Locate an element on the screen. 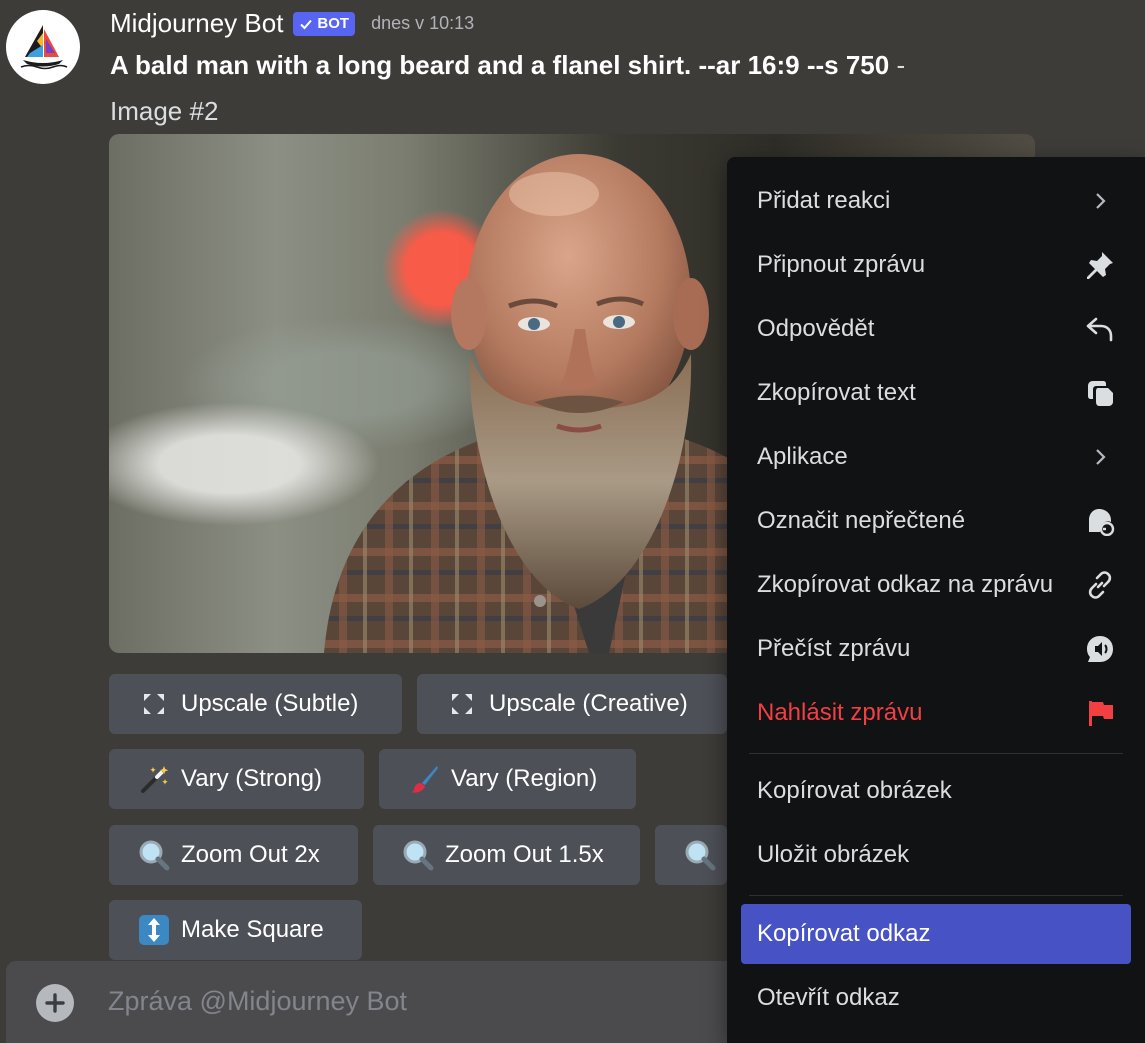 The image size is (1145, 1043). prompt-suffix: - is located at coordinates (897, 65).